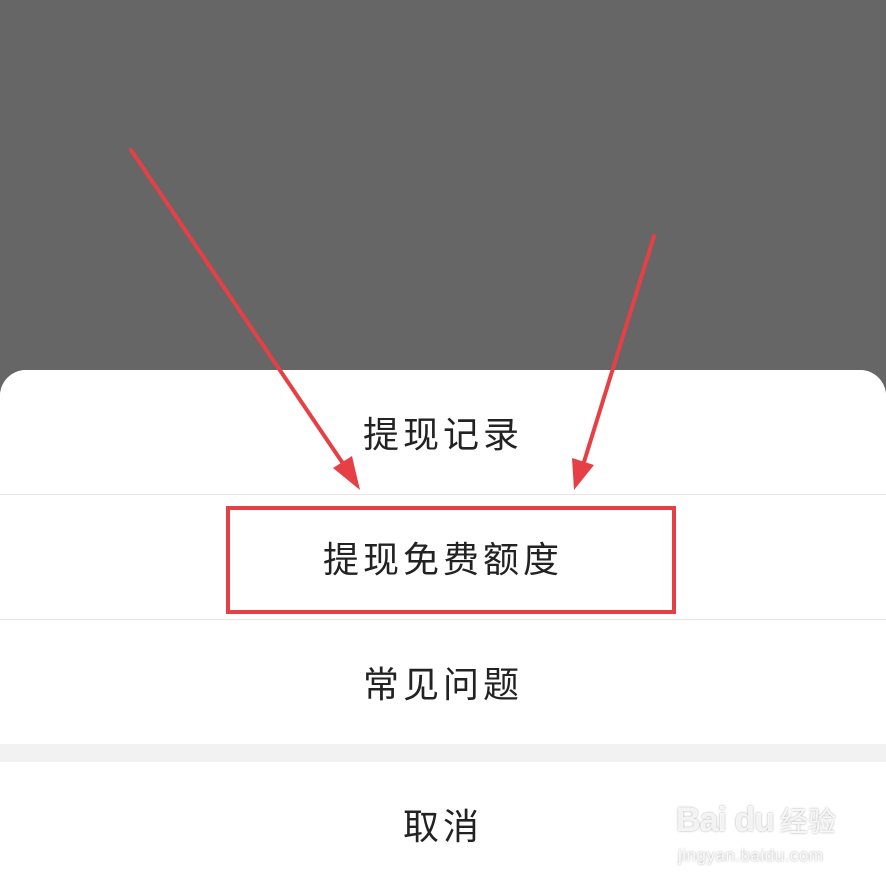  I want to click on section-gap, so click(443, 753).